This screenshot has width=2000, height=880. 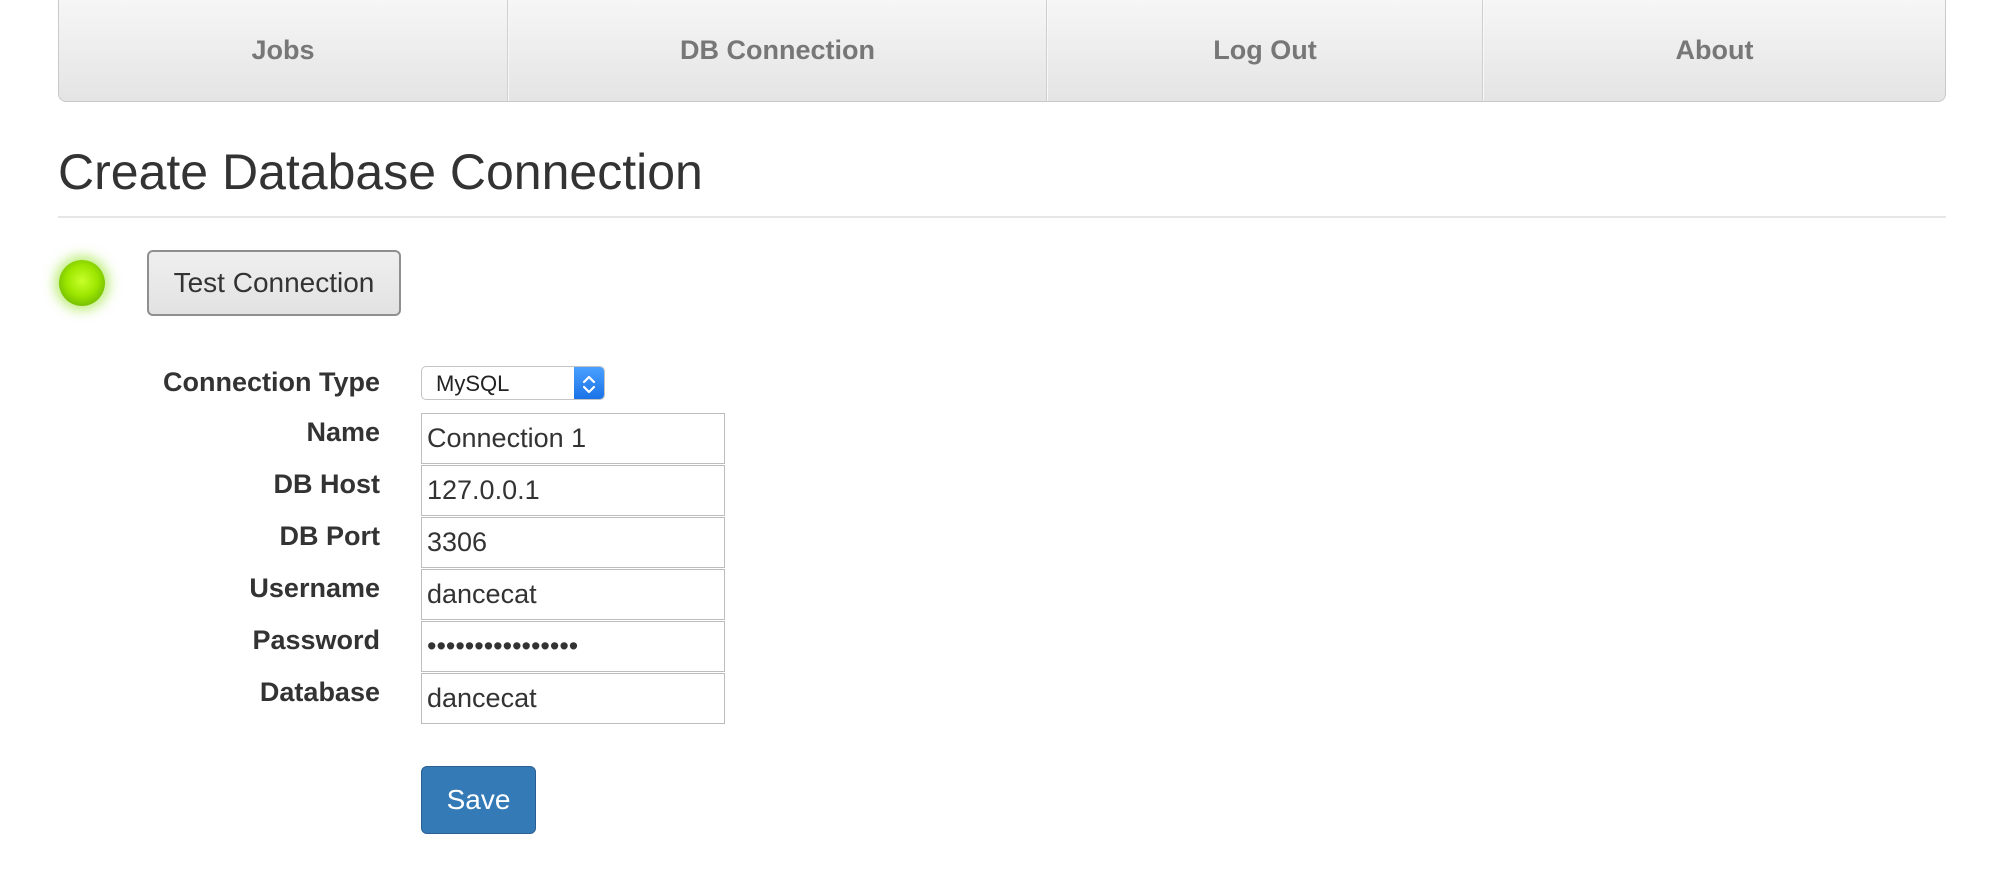 What do you see at coordinates (283, 50) in the screenshot?
I see `nav-item-jobs: Jobs` at bounding box center [283, 50].